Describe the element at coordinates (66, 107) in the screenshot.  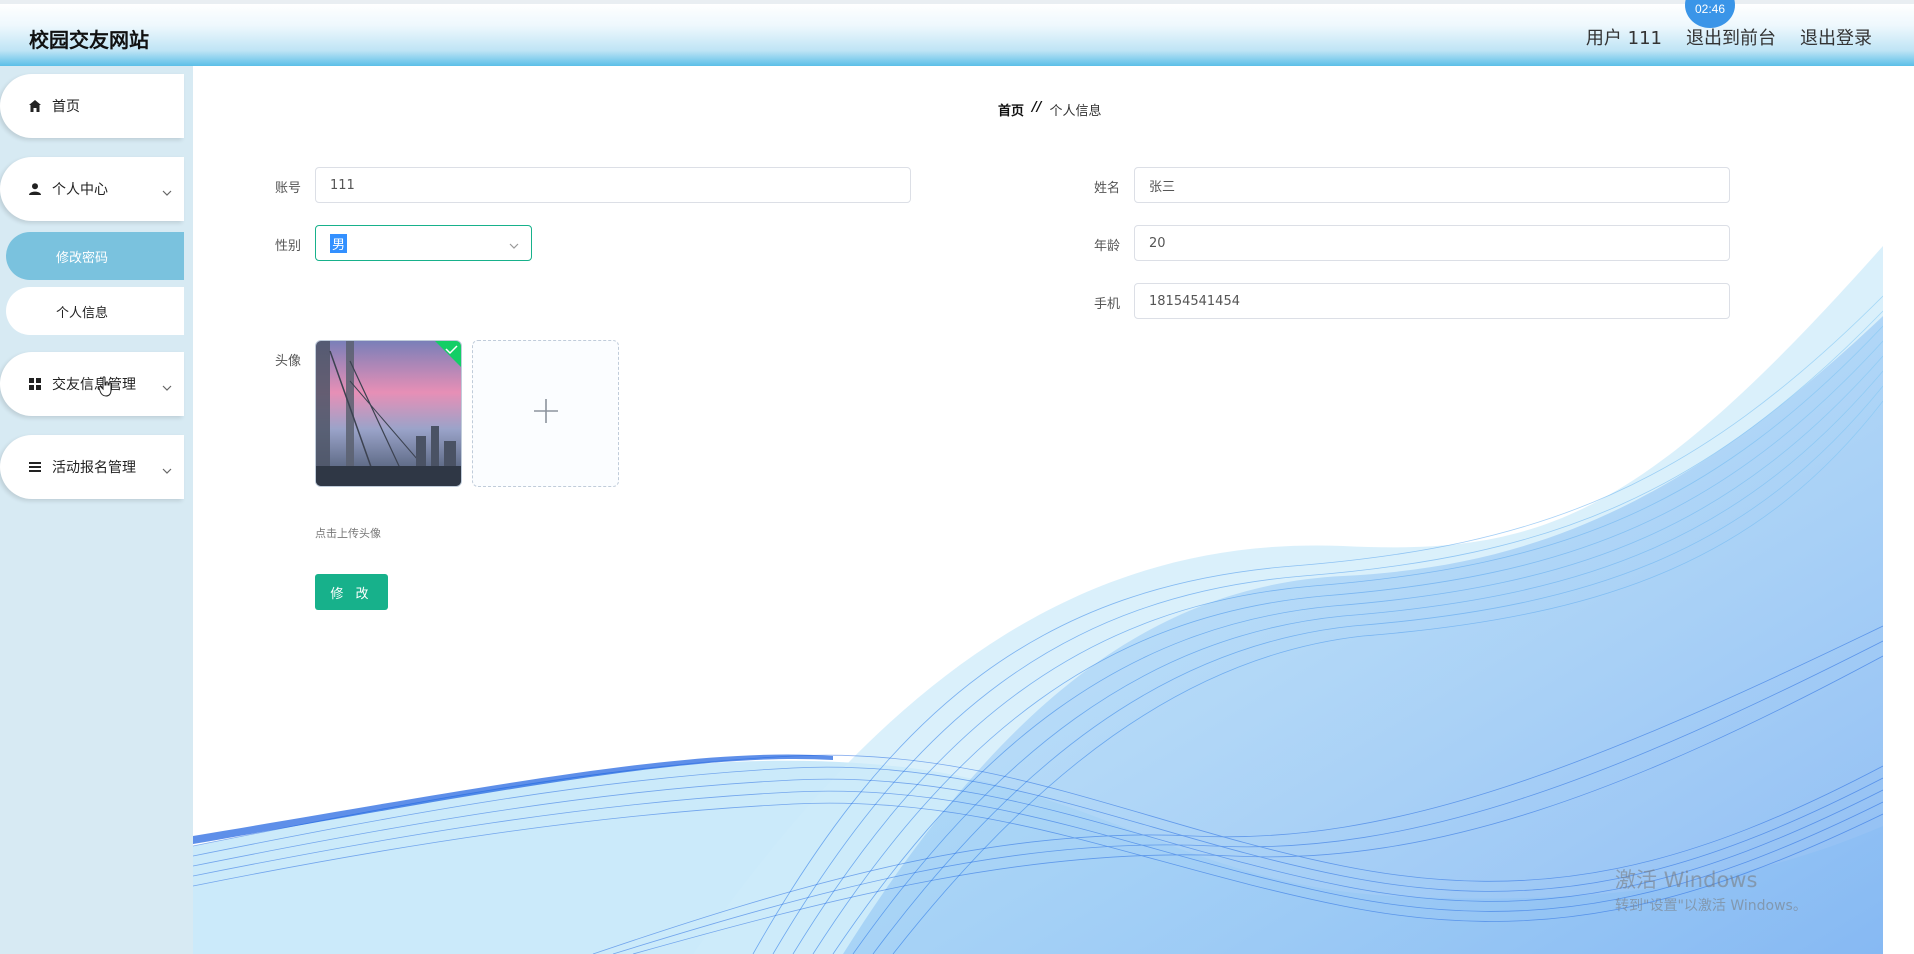
I see `sidebar-item-label: 首页` at that location.